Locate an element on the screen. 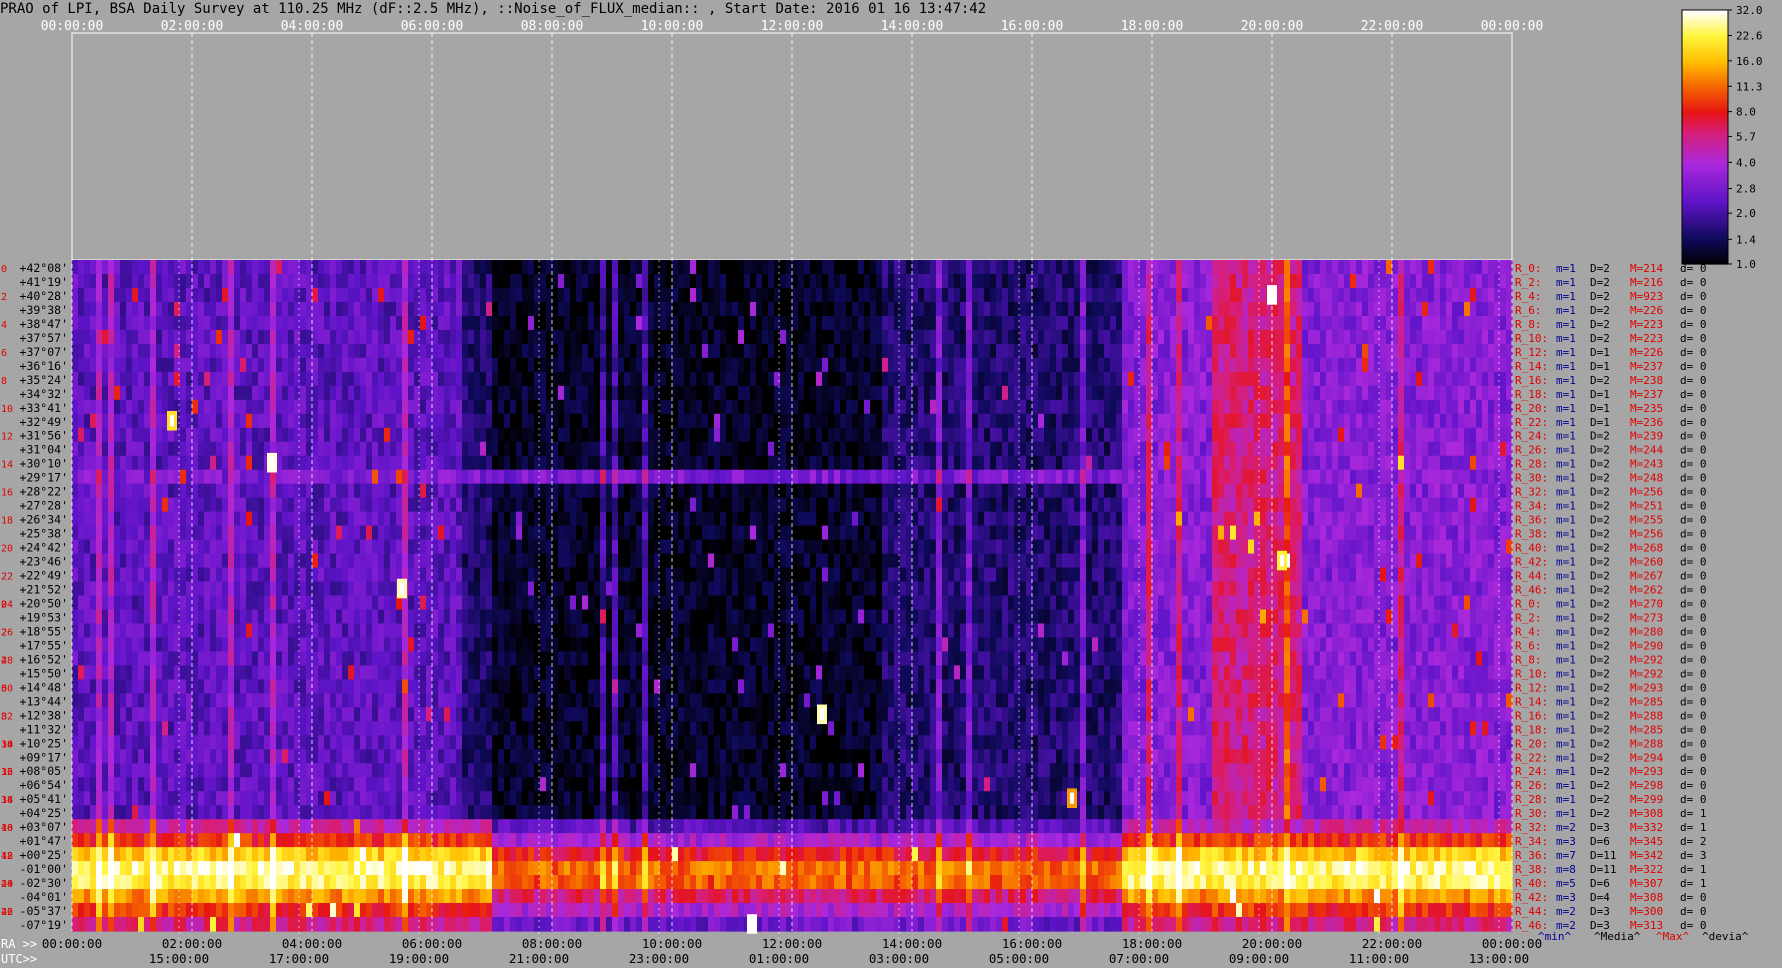 The width and height of the screenshot is (1782, 968). declination-label: +03°07' is located at coordinates (44, 827).